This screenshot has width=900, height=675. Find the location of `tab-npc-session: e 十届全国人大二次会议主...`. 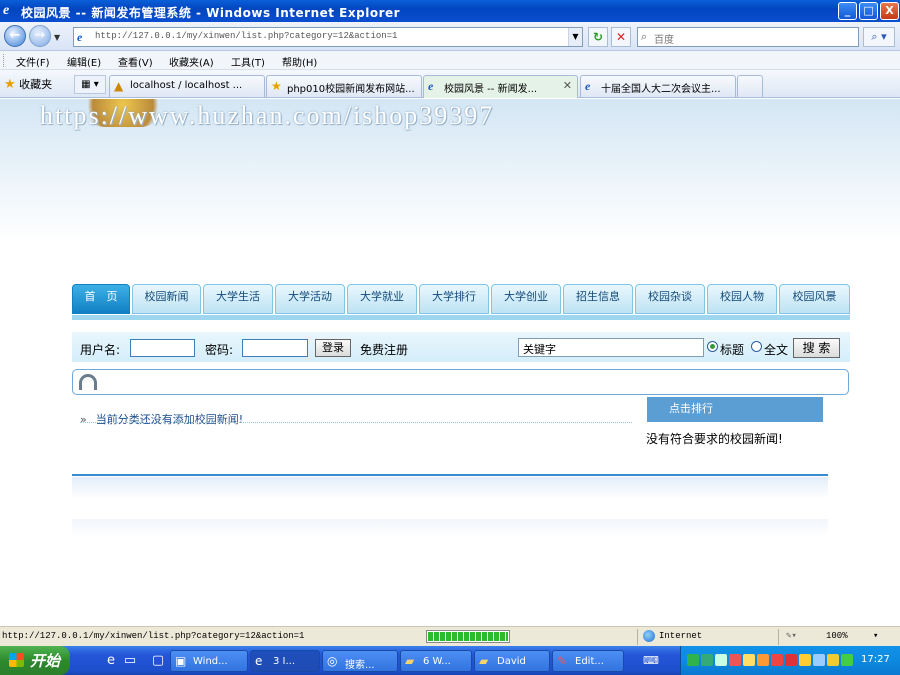

tab-npc-session: e 十届全国人大二次会议主... is located at coordinates (658, 86).